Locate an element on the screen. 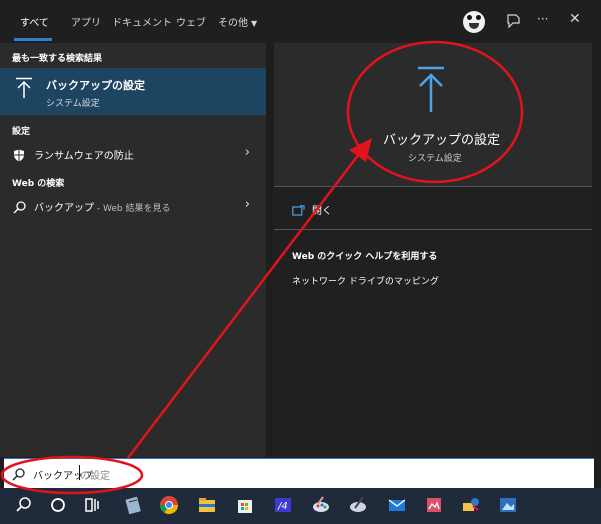  open-icon is located at coordinates (298, 210).